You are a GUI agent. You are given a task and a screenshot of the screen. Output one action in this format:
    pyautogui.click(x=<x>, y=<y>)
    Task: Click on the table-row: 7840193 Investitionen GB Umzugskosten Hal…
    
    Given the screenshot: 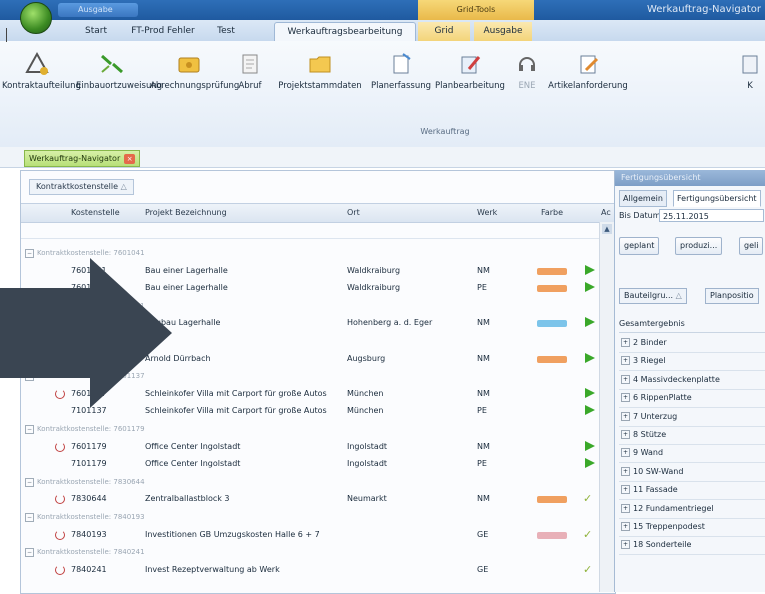 What is the action you would take?
    pyautogui.click(x=310, y=535)
    